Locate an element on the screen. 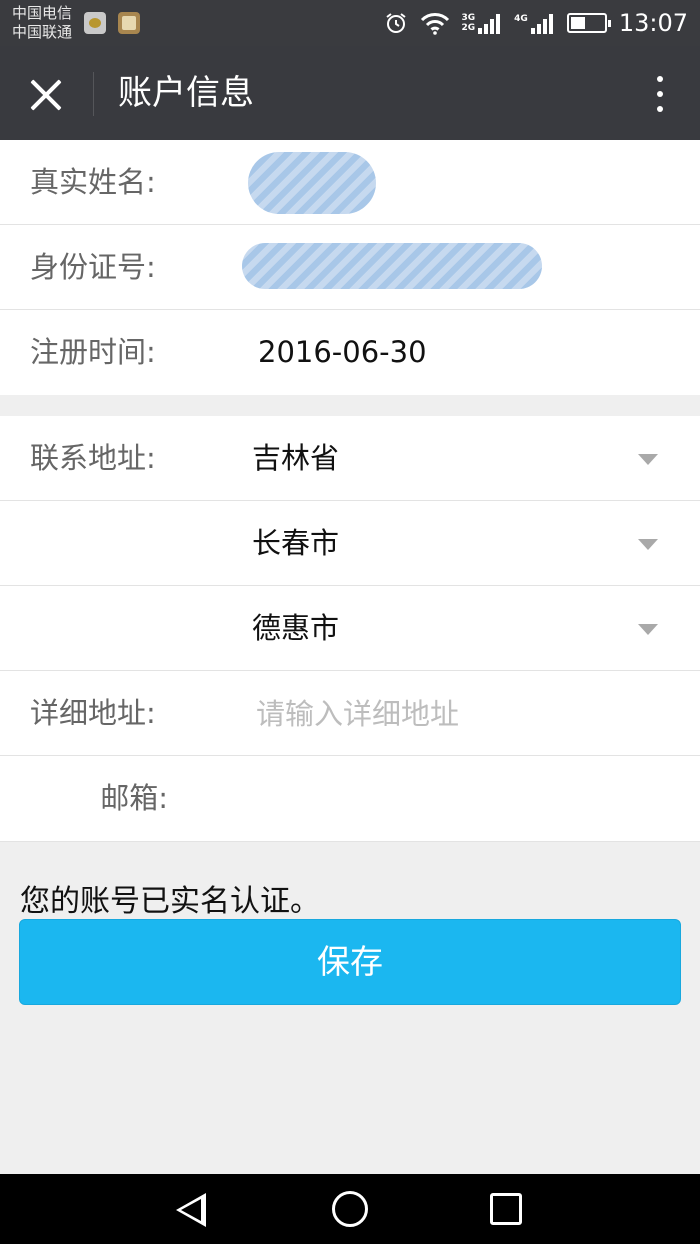  detail-address-input is located at coordinates (466, 714).